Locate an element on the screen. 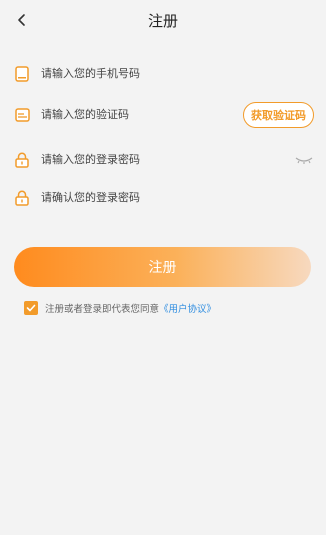  confirm-password-row is located at coordinates (163, 198).